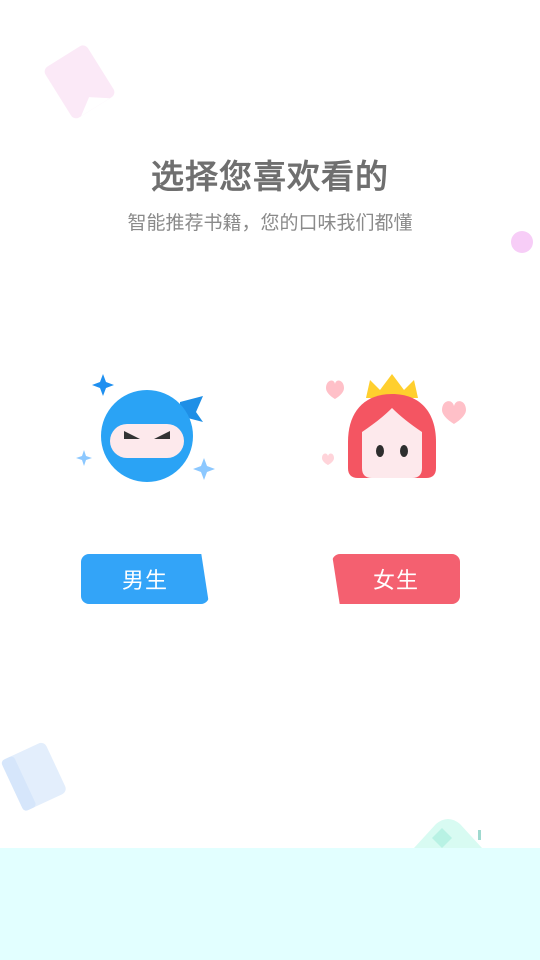  I want to click on female-button-label: 女生, so click(395, 581).